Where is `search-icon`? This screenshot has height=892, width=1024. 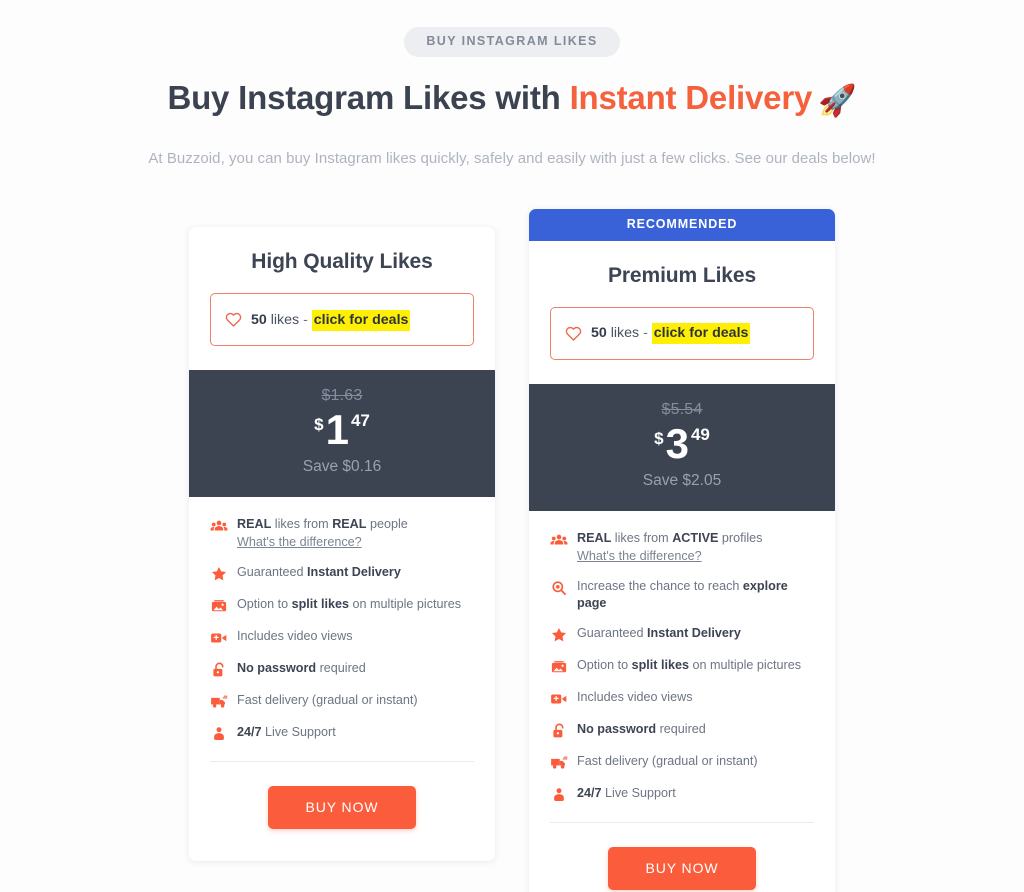 search-icon is located at coordinates (559, 588).